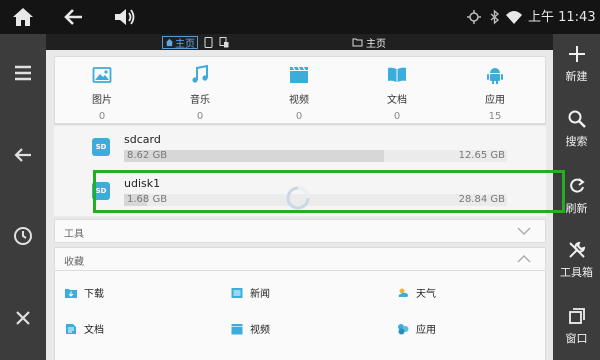 The image size is (600, 360). What do you see at coordinates (23, 197) in the screenshot?
I see `left-toolbar` at bounding box center [23, 197].